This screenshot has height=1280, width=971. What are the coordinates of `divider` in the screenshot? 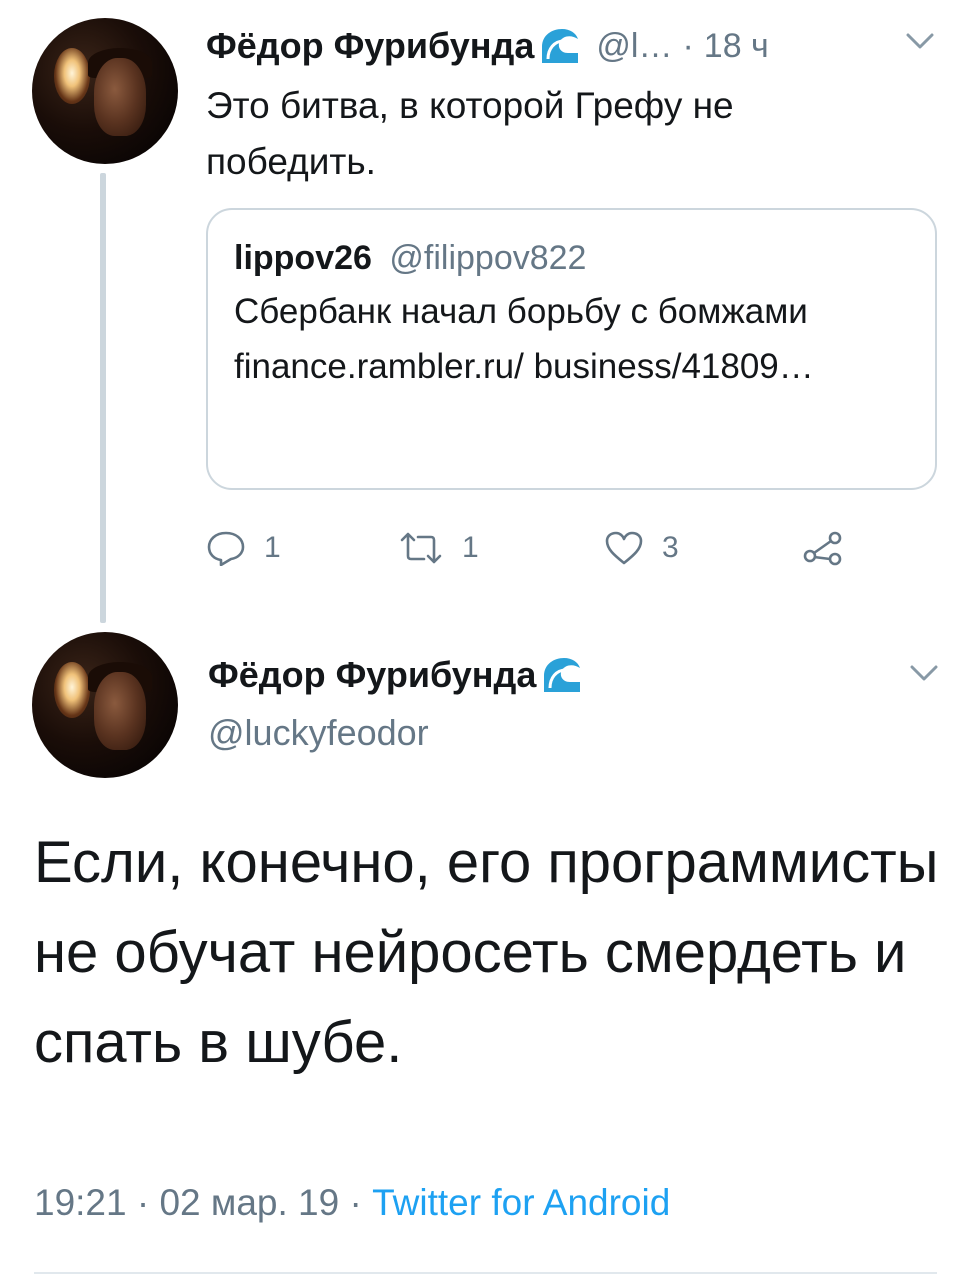 It's located at (485, 1273).